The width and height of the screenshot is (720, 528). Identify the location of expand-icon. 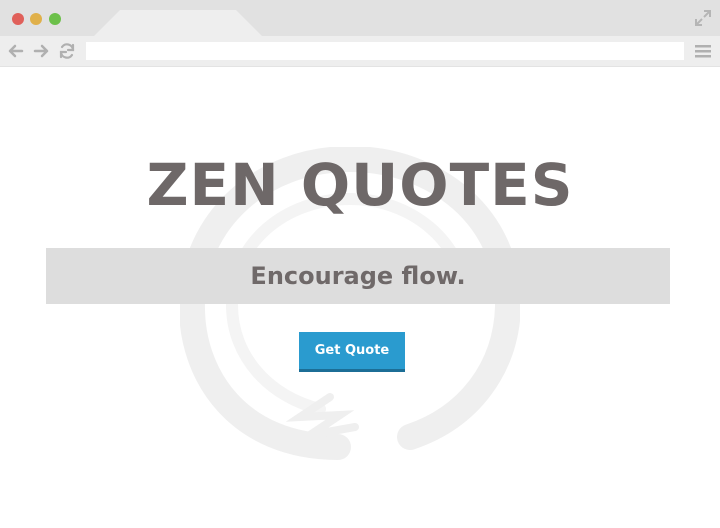
(703, 18).